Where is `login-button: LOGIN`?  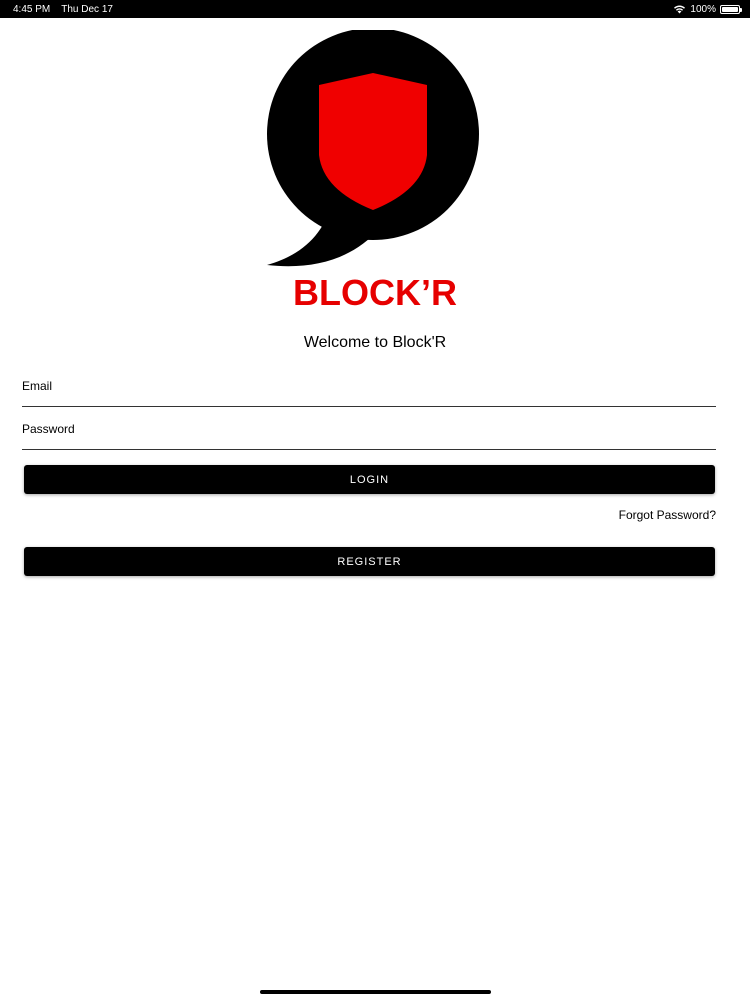
login-button: LOGIN is located at coordinates (369, 479).